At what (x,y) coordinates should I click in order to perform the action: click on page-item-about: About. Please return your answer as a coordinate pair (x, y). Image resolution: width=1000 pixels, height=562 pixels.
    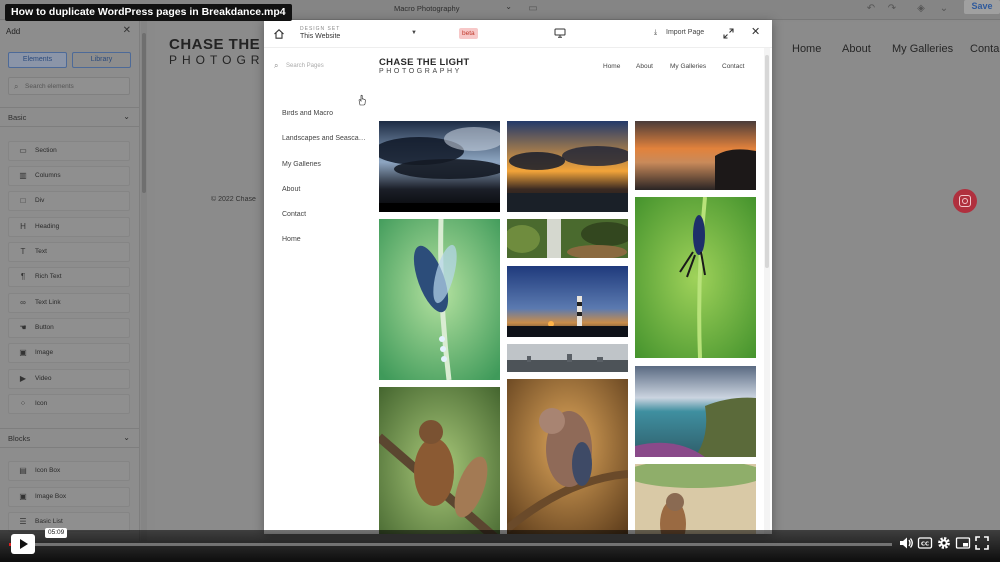
    Looking at the image, I should click on (325, 189).